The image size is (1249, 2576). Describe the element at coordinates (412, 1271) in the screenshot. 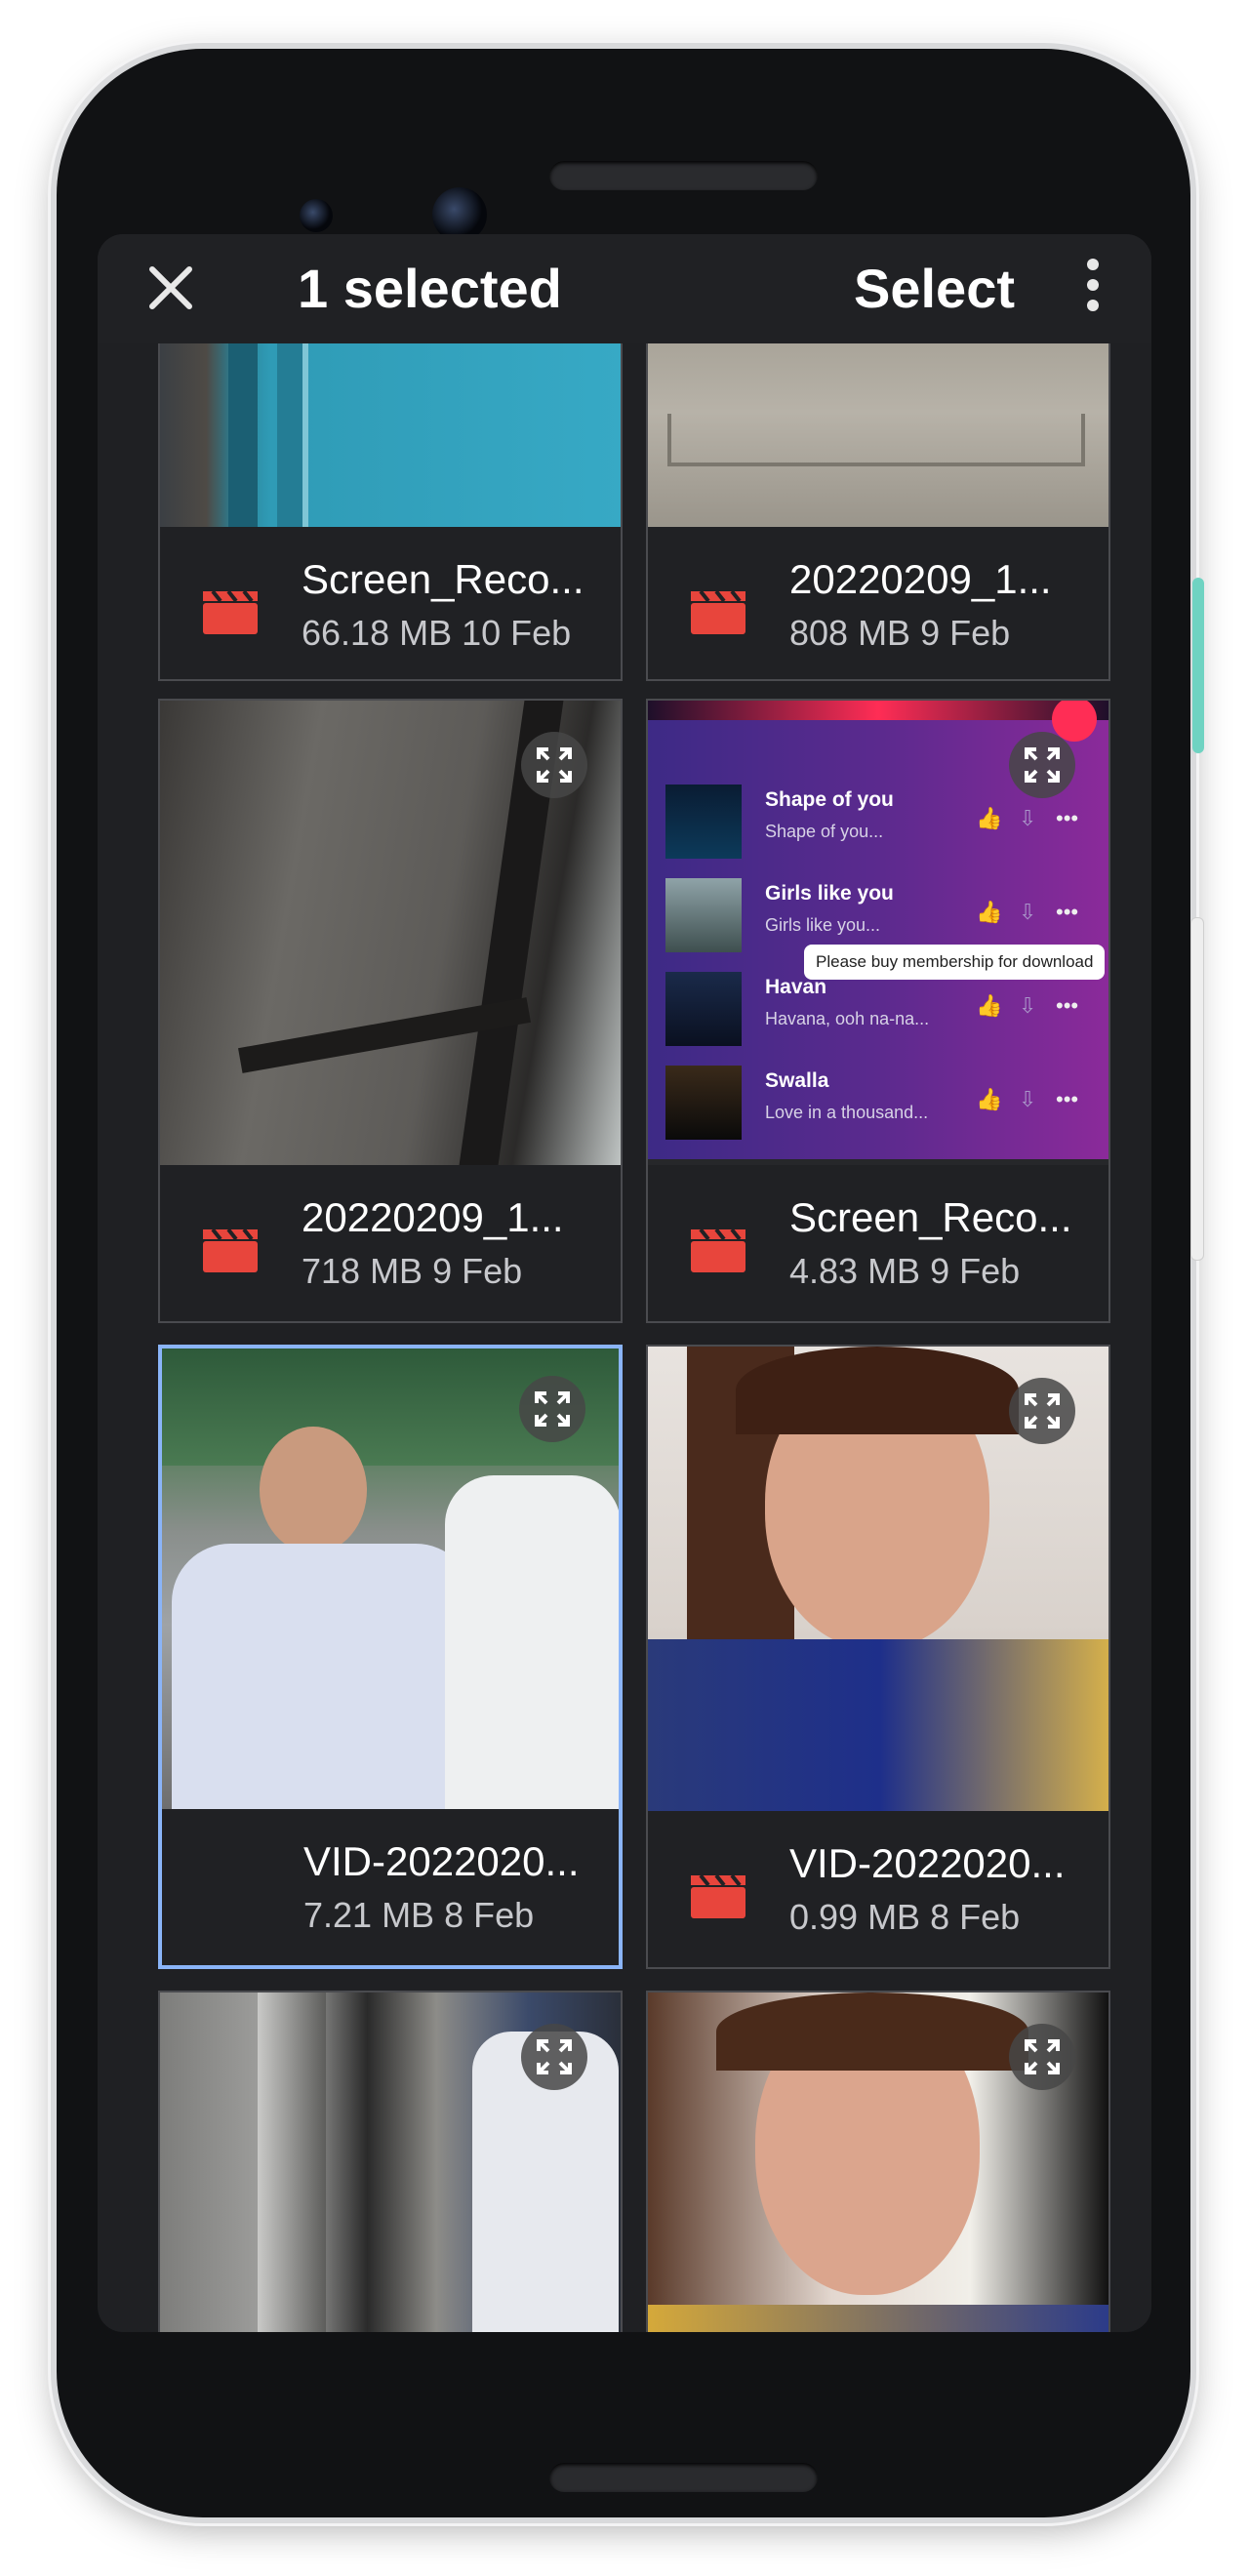

I see `file-meta: 718 MB 9 Feb` at that location.